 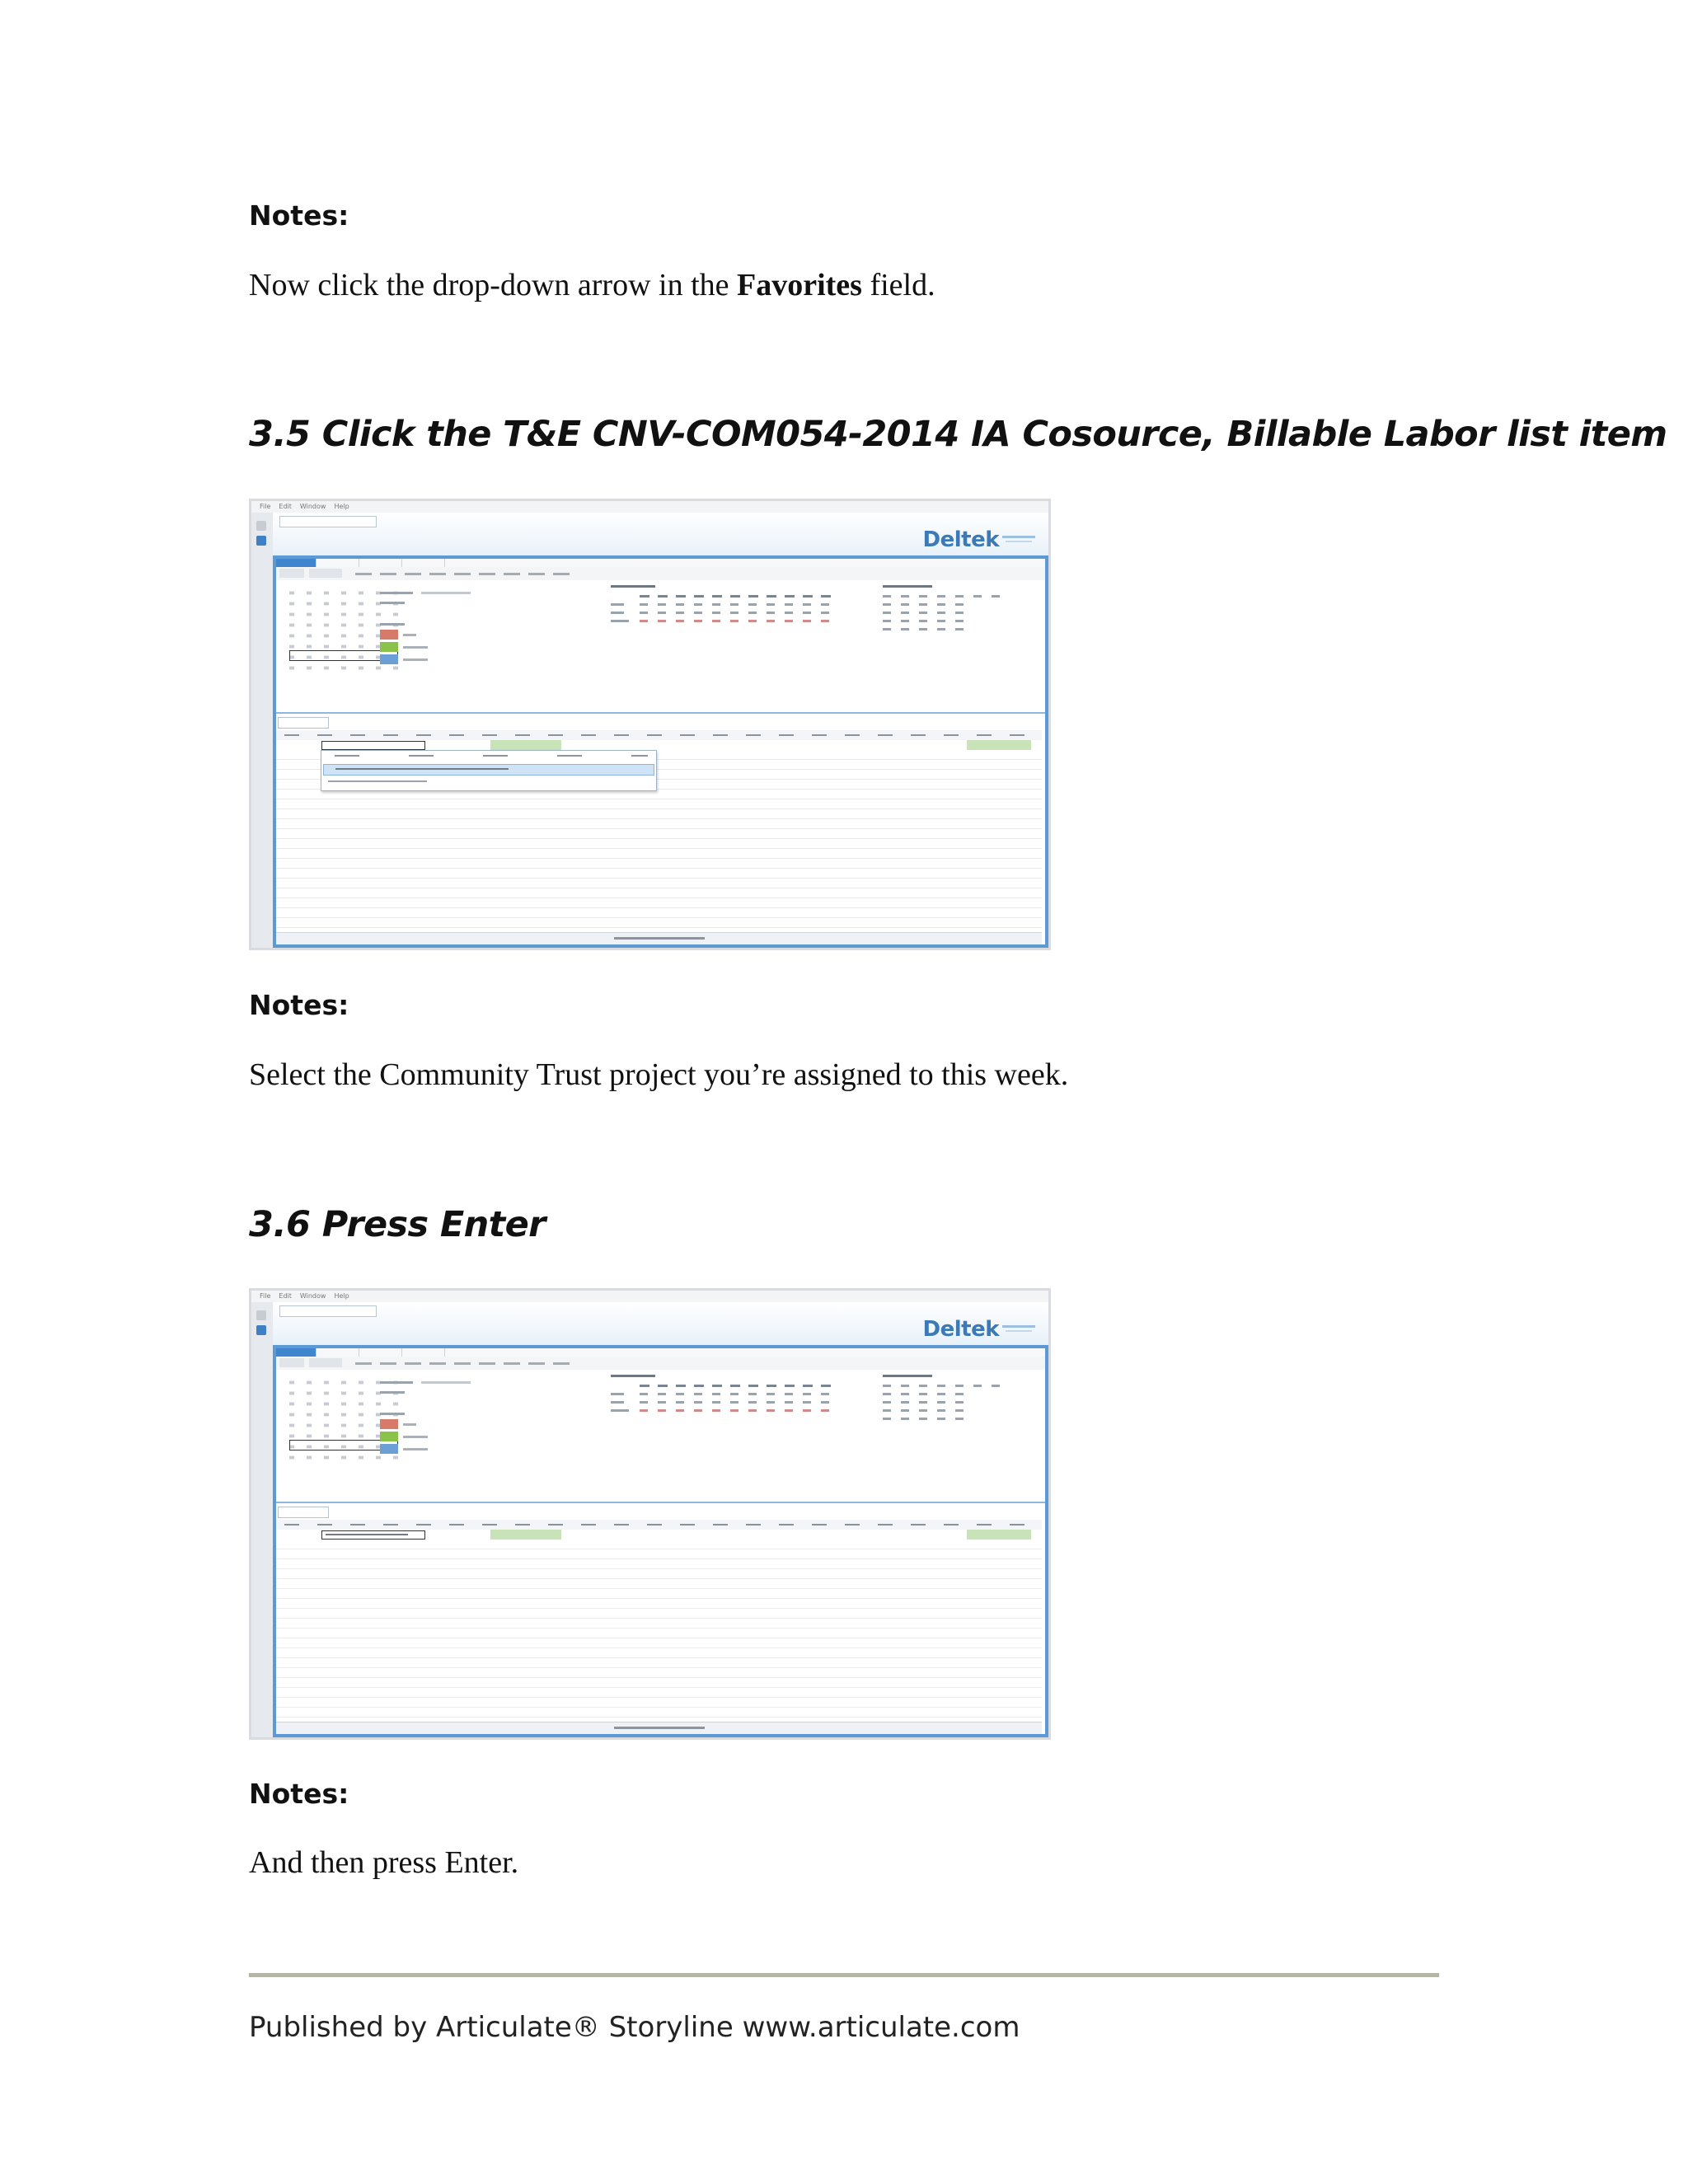 I want to click on menu-help: Help, so click(x=342, y=1296).